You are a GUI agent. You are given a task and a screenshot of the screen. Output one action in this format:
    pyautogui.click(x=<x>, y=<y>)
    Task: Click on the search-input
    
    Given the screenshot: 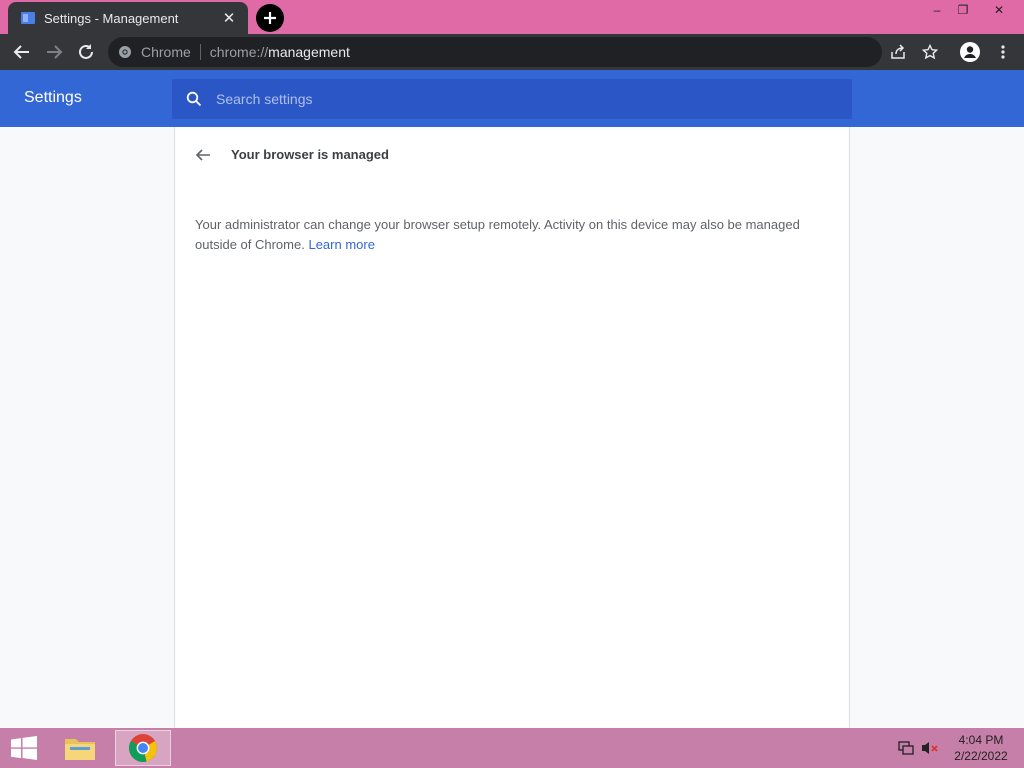 What is the action you would take?
    pyautogui.click(x=516, y=99)
    